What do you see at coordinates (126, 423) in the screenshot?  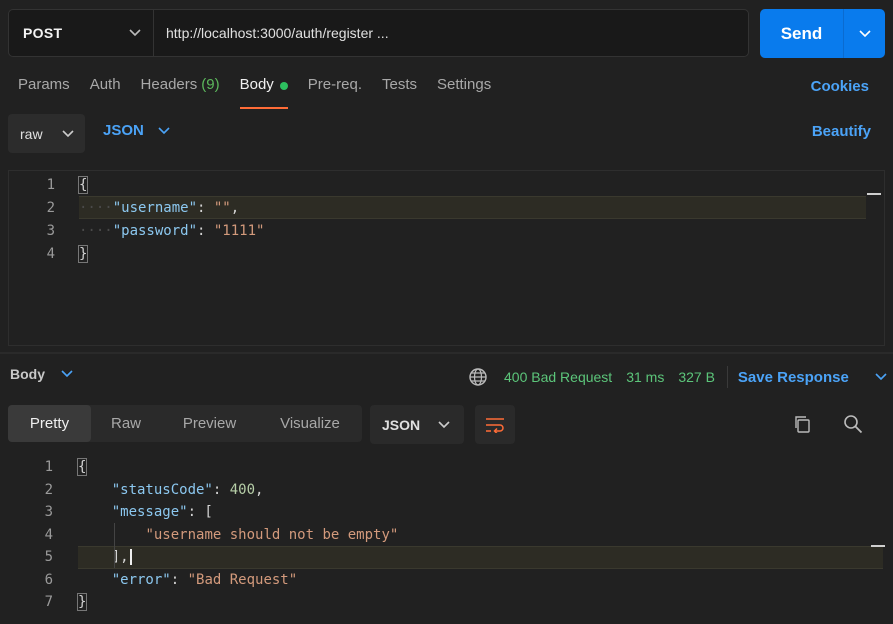 I see `tab-raw: Raw` at bounding box center [126, 423].